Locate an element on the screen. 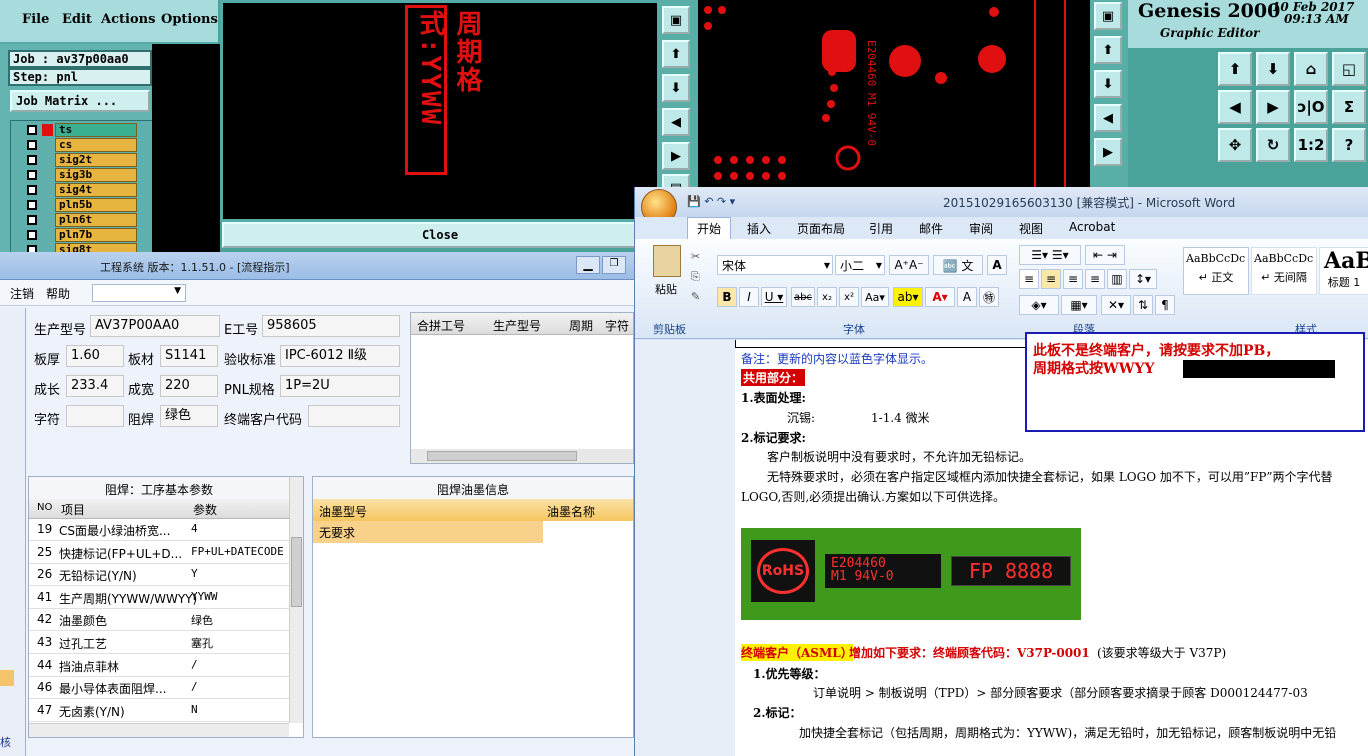  style-no-spacing: AaBbCcDc ↵ 无间隔 is located at coordinates (1284, 271).